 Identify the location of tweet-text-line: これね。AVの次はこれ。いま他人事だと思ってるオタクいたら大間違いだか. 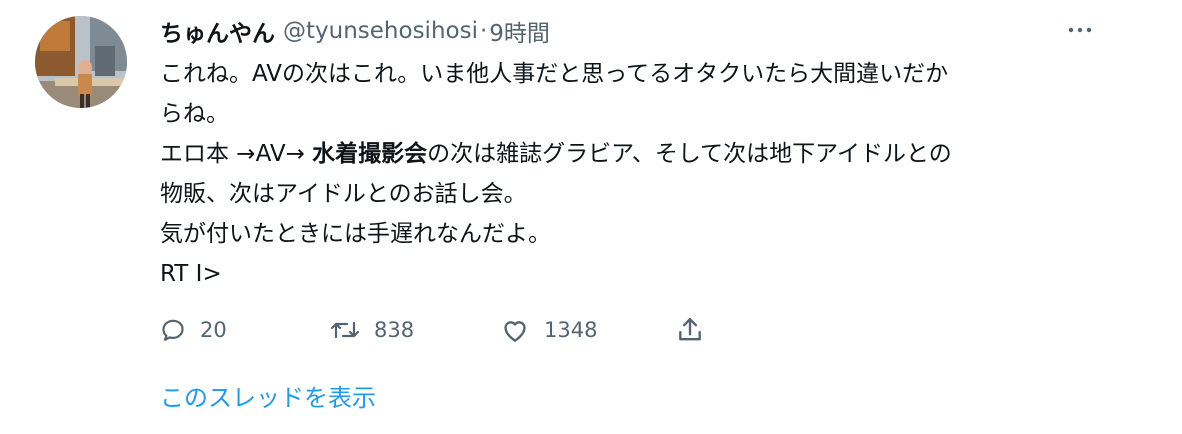
(554, 74).